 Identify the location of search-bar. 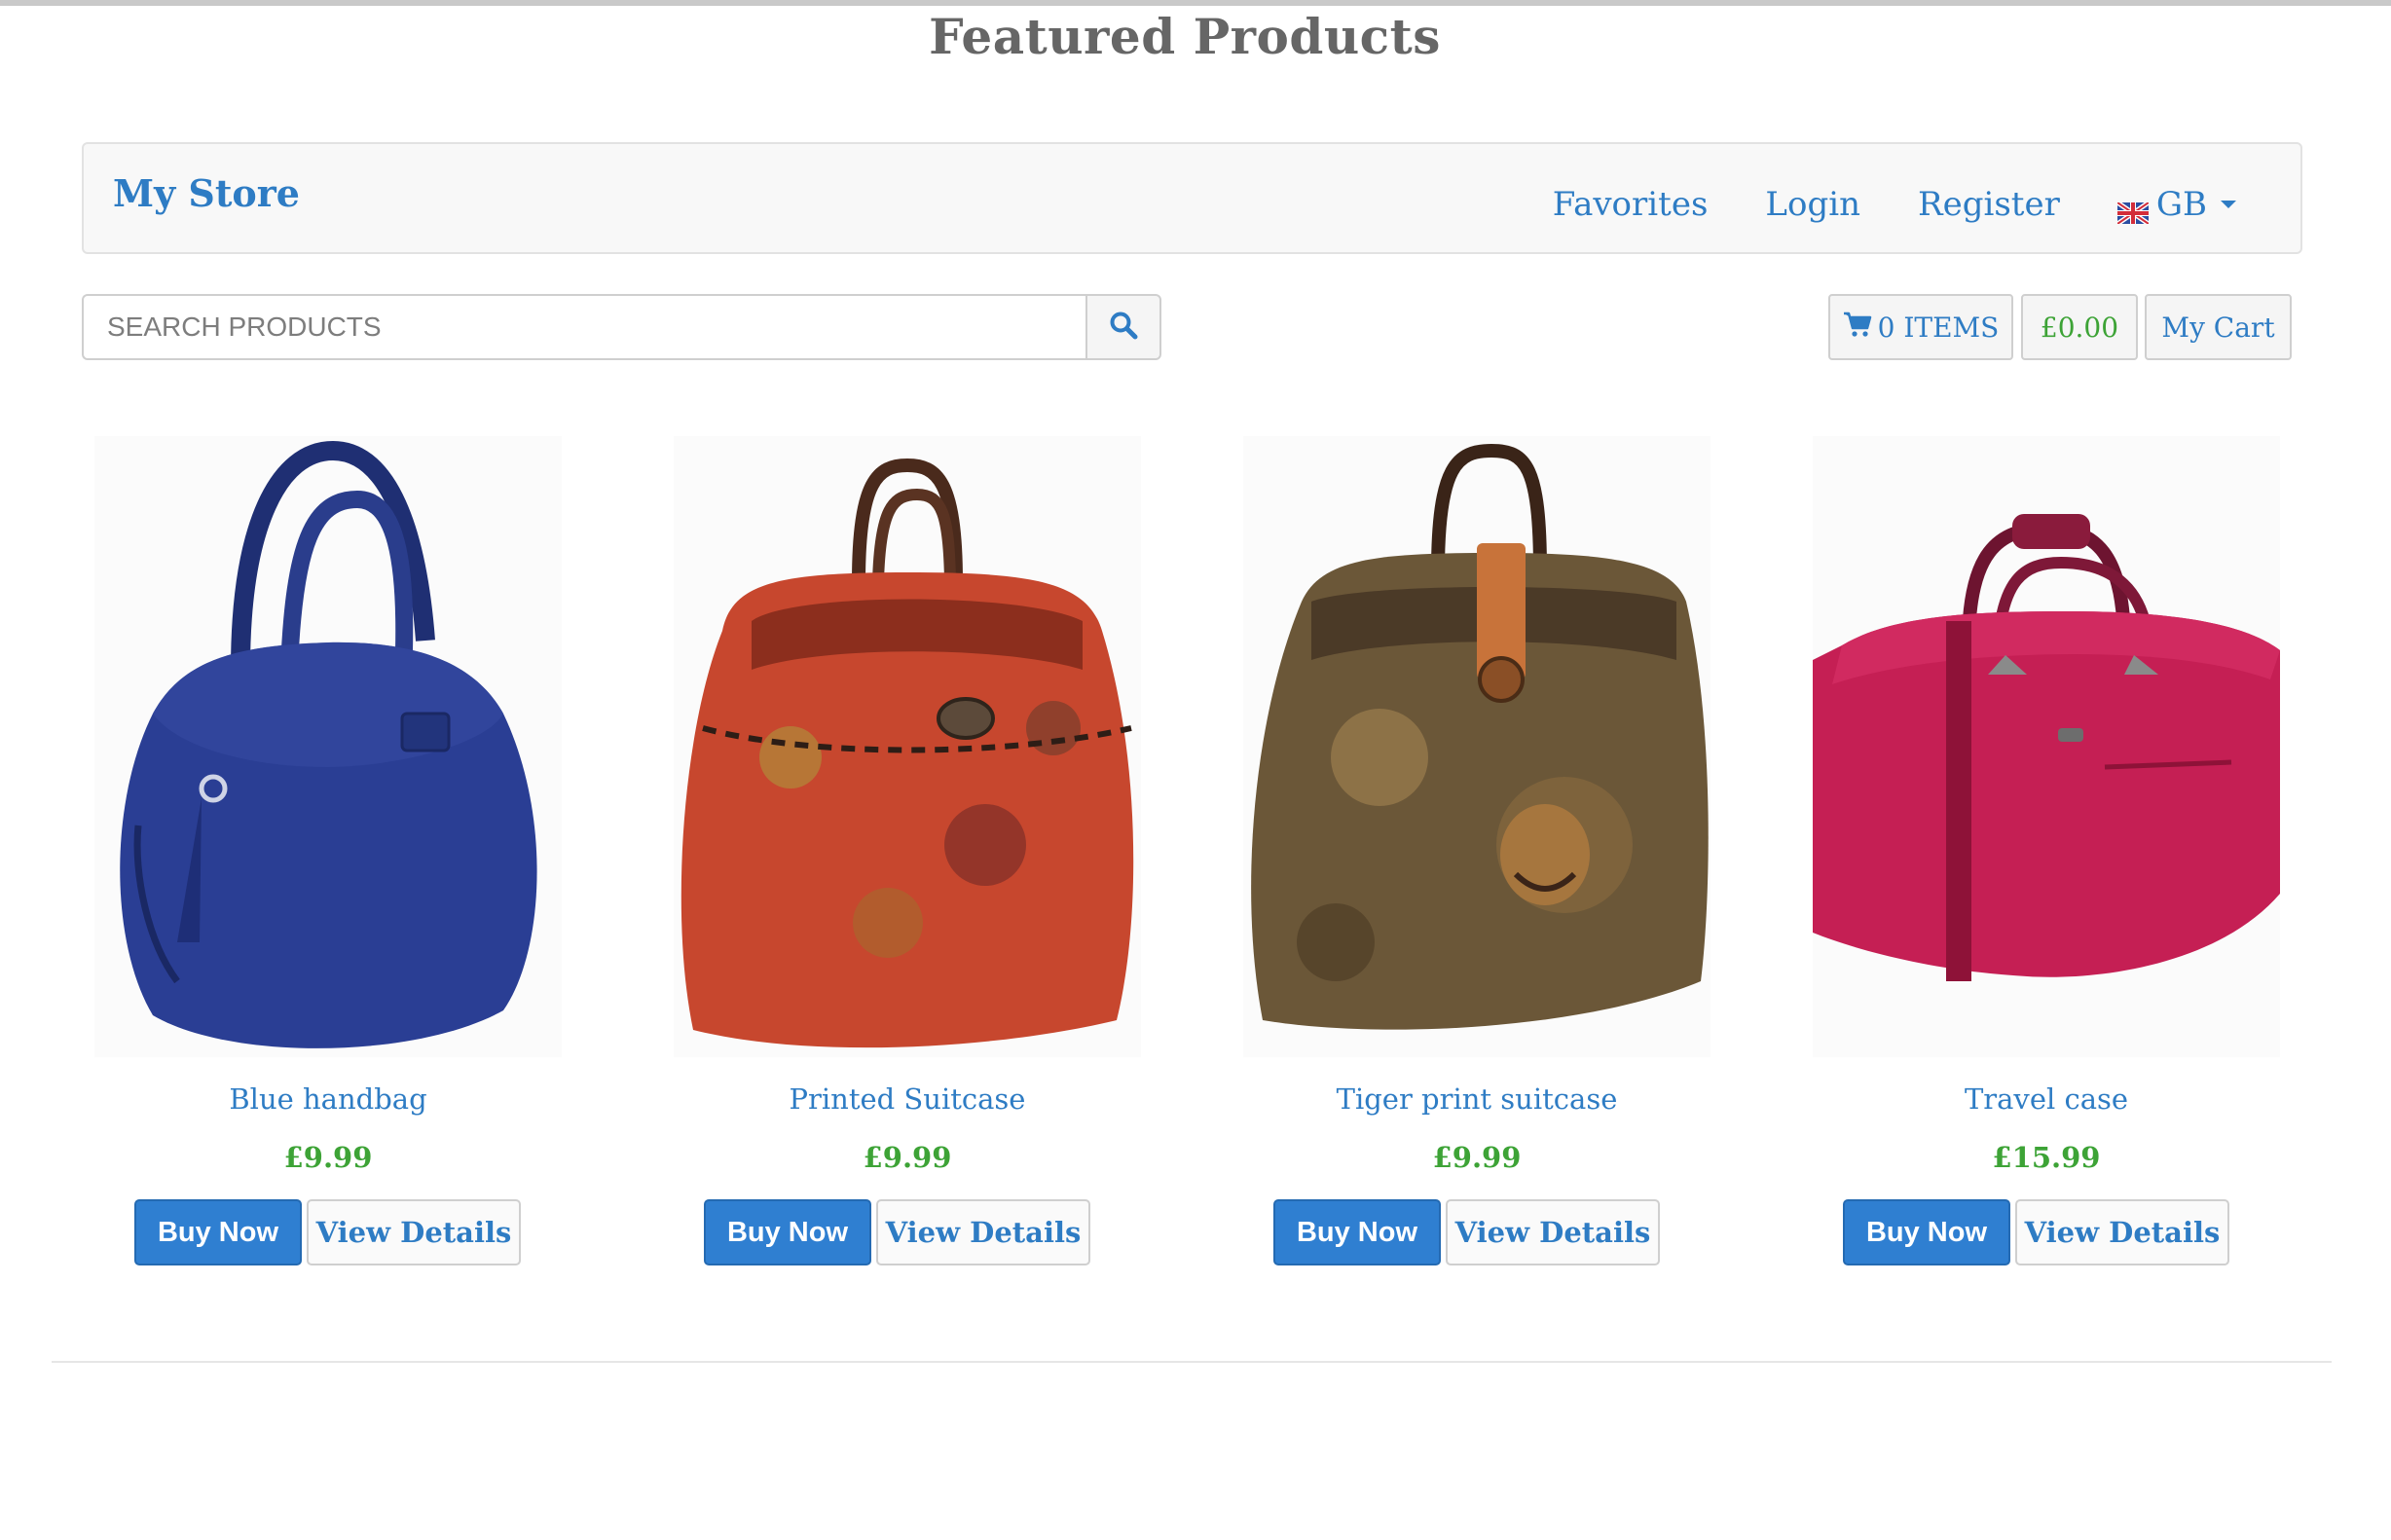
(621, 327).